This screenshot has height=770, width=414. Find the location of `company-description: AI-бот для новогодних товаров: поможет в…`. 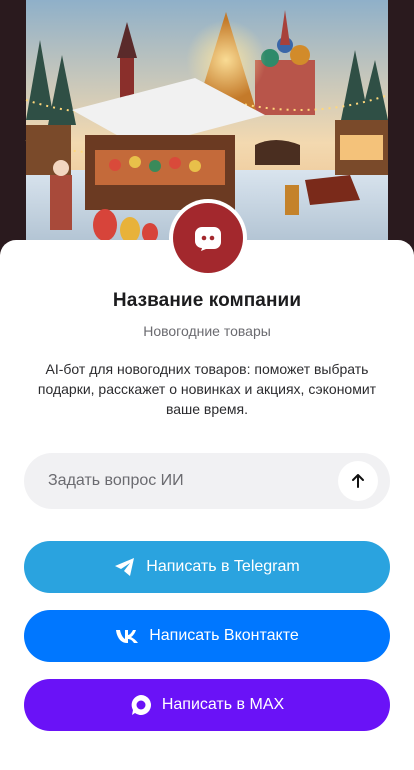

company-description: AI-бот для новогодних товаров: поможет в… is located at coordinates (207, 389).